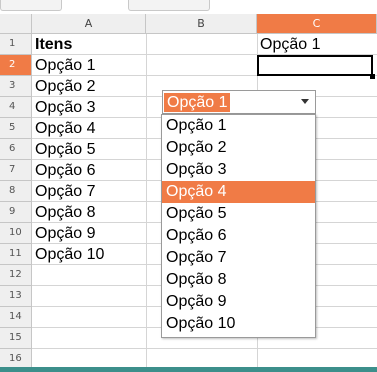  Describe the element at coordinates (65, 65) in the screenshot. I see `cell-a2: Opção 1` at that location.